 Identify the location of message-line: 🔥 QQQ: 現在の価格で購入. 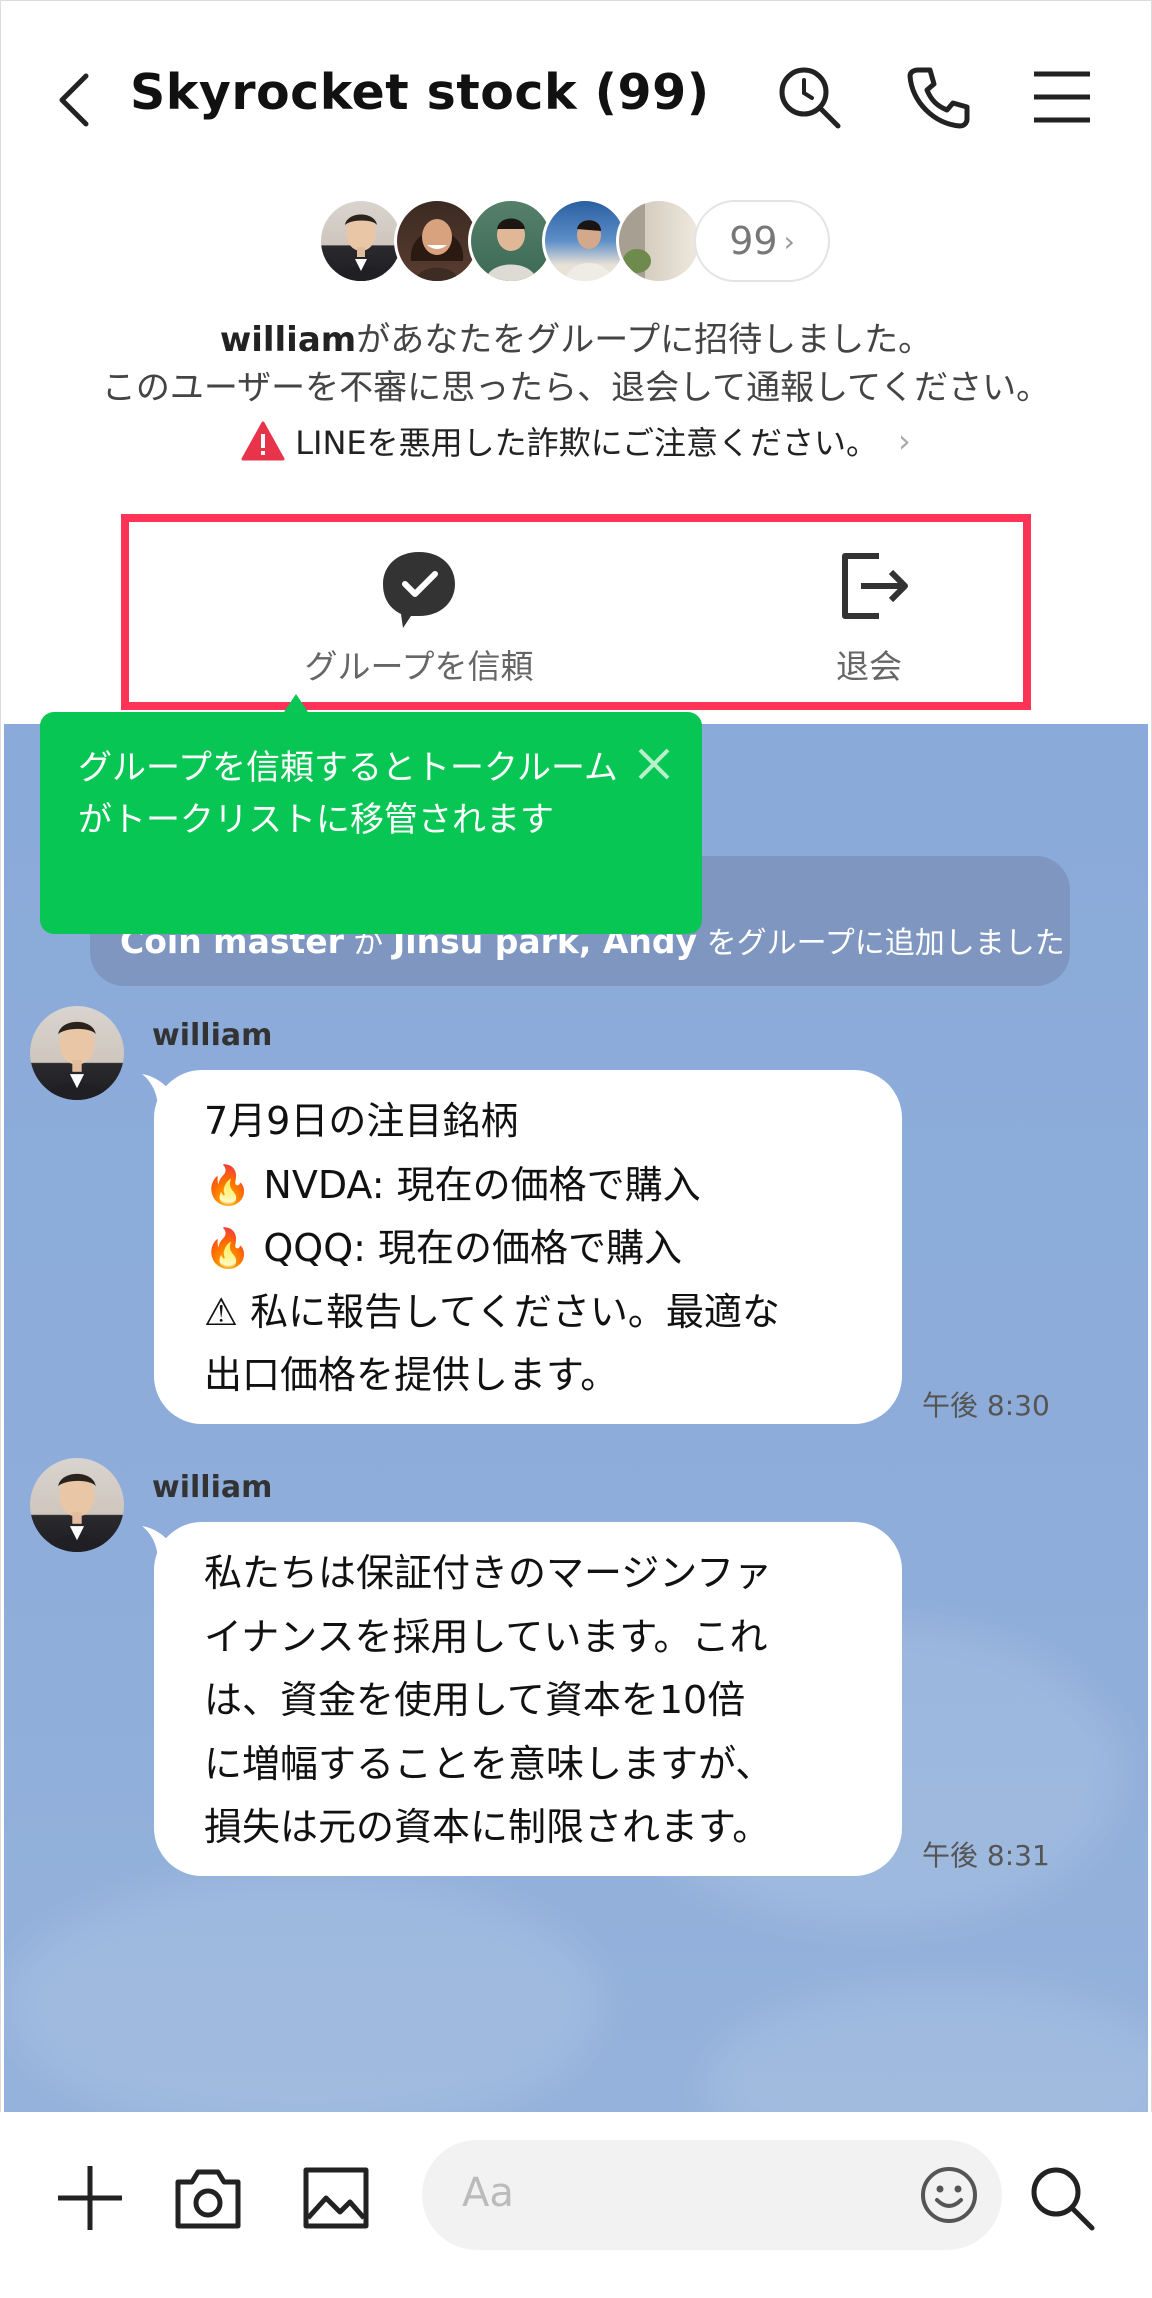
(443, 1248).